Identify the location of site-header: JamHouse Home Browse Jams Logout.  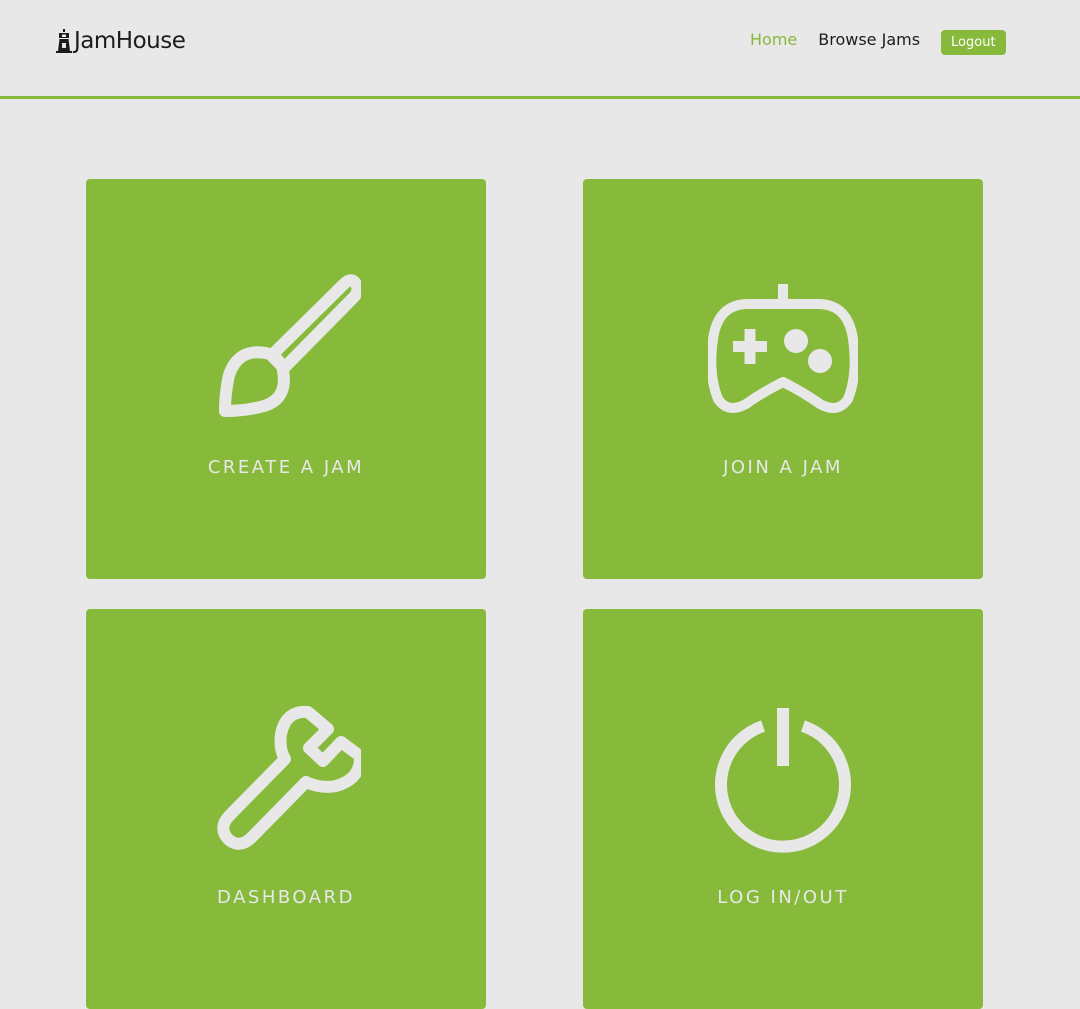
(540, 49).